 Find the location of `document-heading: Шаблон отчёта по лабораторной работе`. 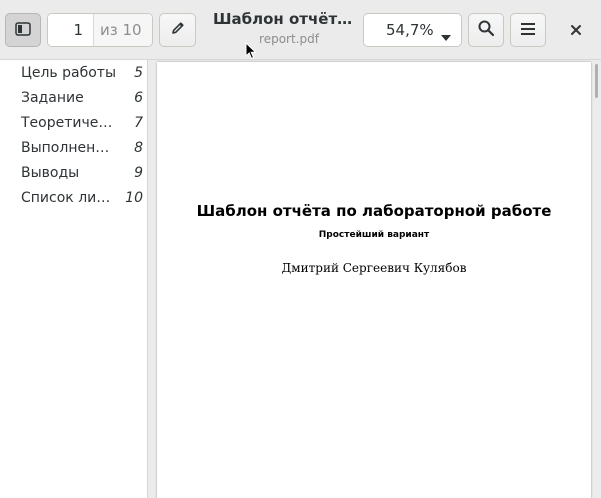

document-heading: Шаблон отчёта по лабораторной работе is located at coordinates (374, 211).